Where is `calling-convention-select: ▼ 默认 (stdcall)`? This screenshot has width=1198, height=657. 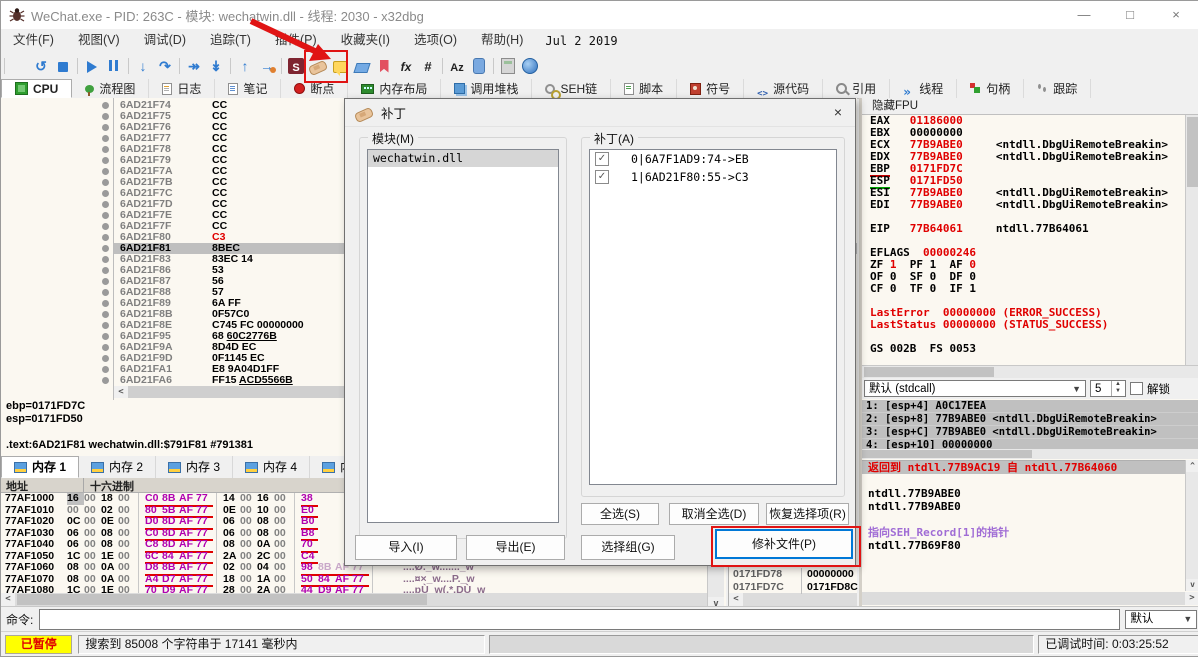
calling-convention-select: ▼ 默认 (stdcall) is located at coordinates (975, 388).